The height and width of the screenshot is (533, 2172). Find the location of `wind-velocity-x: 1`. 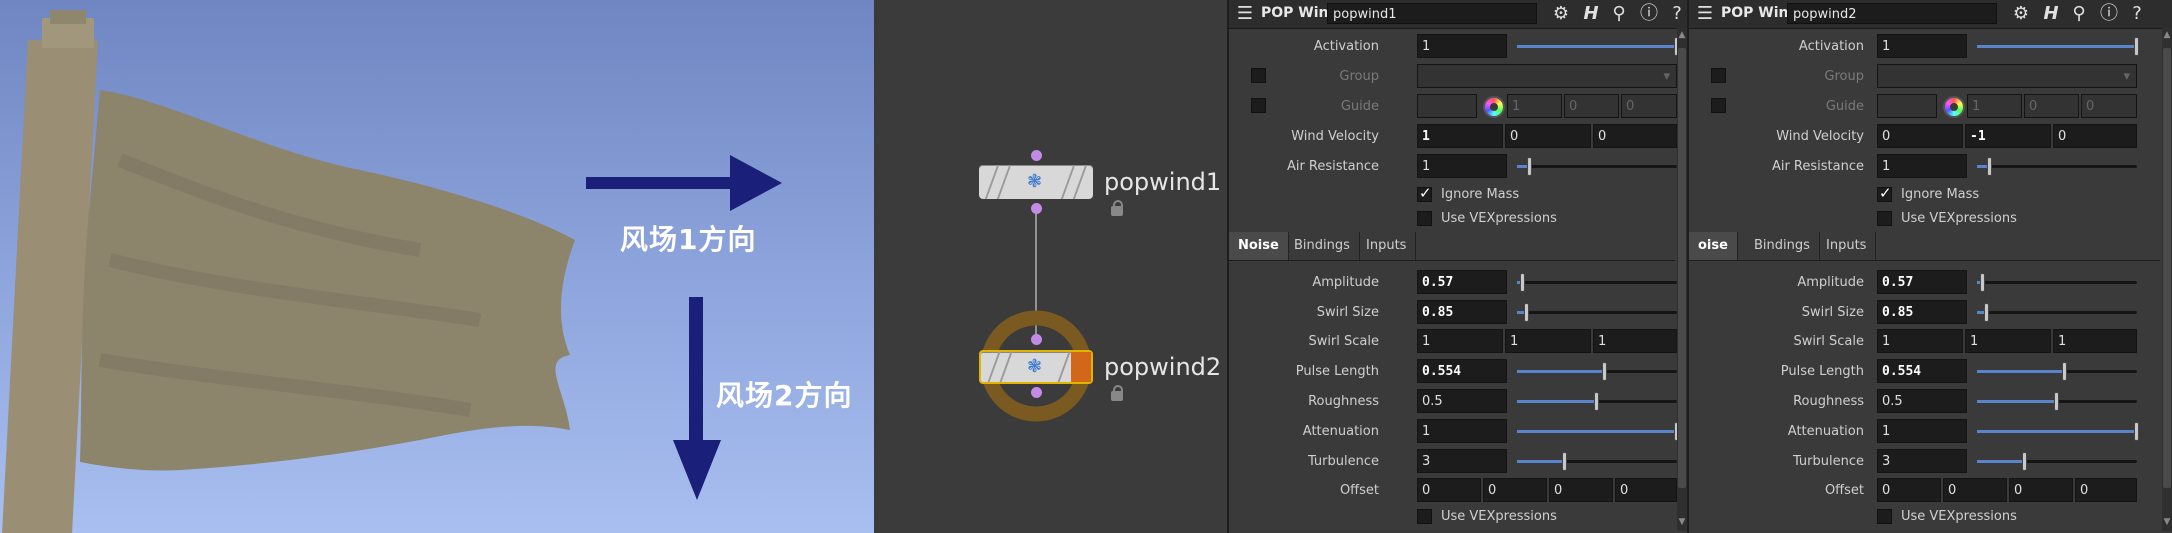

wind-velocity-x: 1 is located at coordinates (1460, 136).